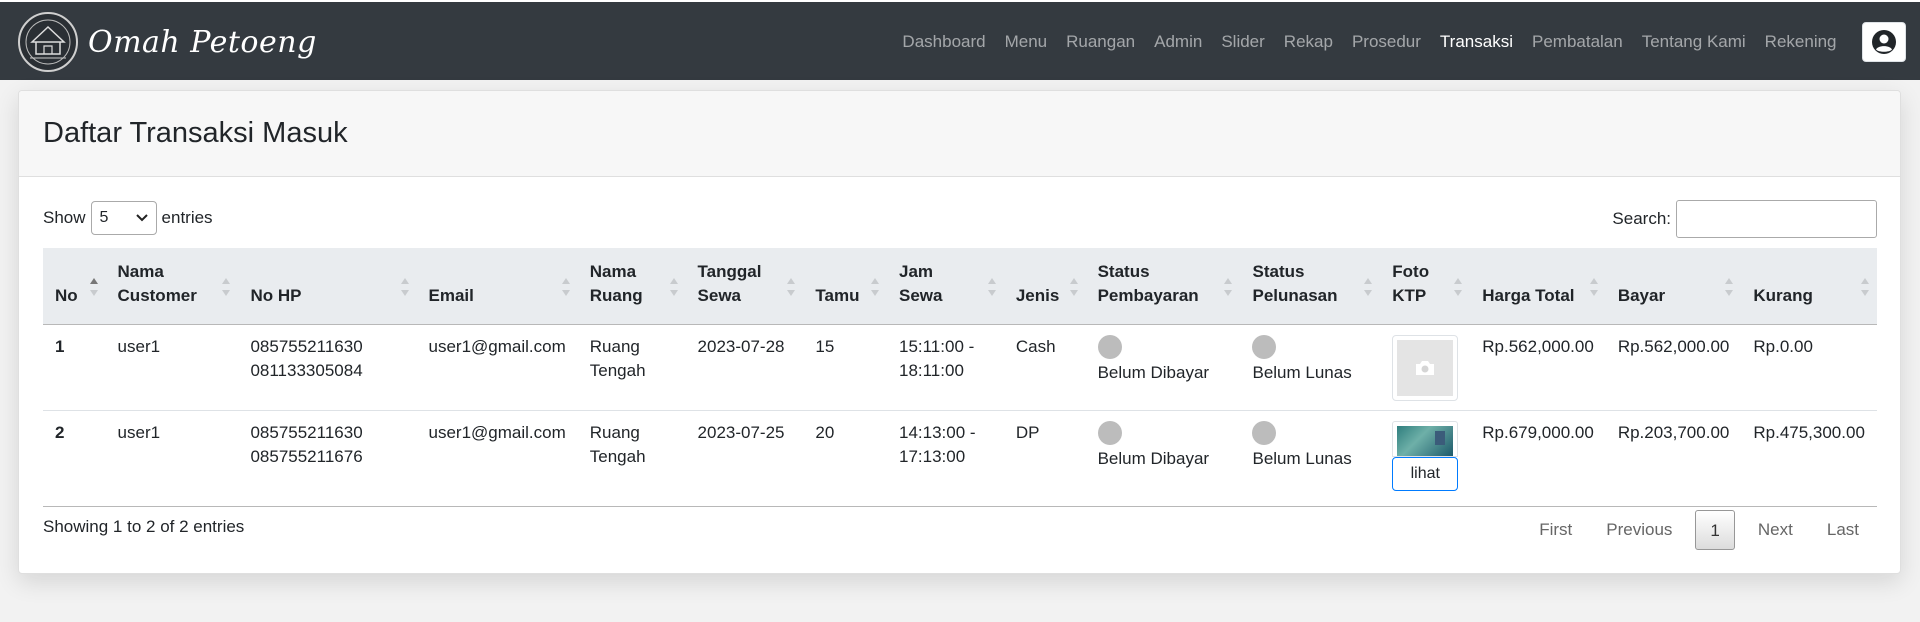 This screenshot has height=622, width=1920. I want to click on nav-admin: Admin, so click(1178, 42).